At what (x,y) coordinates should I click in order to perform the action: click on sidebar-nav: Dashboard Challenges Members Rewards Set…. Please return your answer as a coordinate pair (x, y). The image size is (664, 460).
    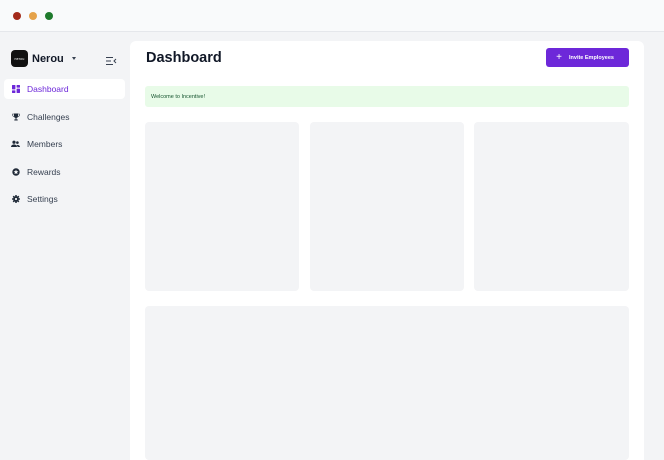
    Looking at the image, I should click on (64, 148).